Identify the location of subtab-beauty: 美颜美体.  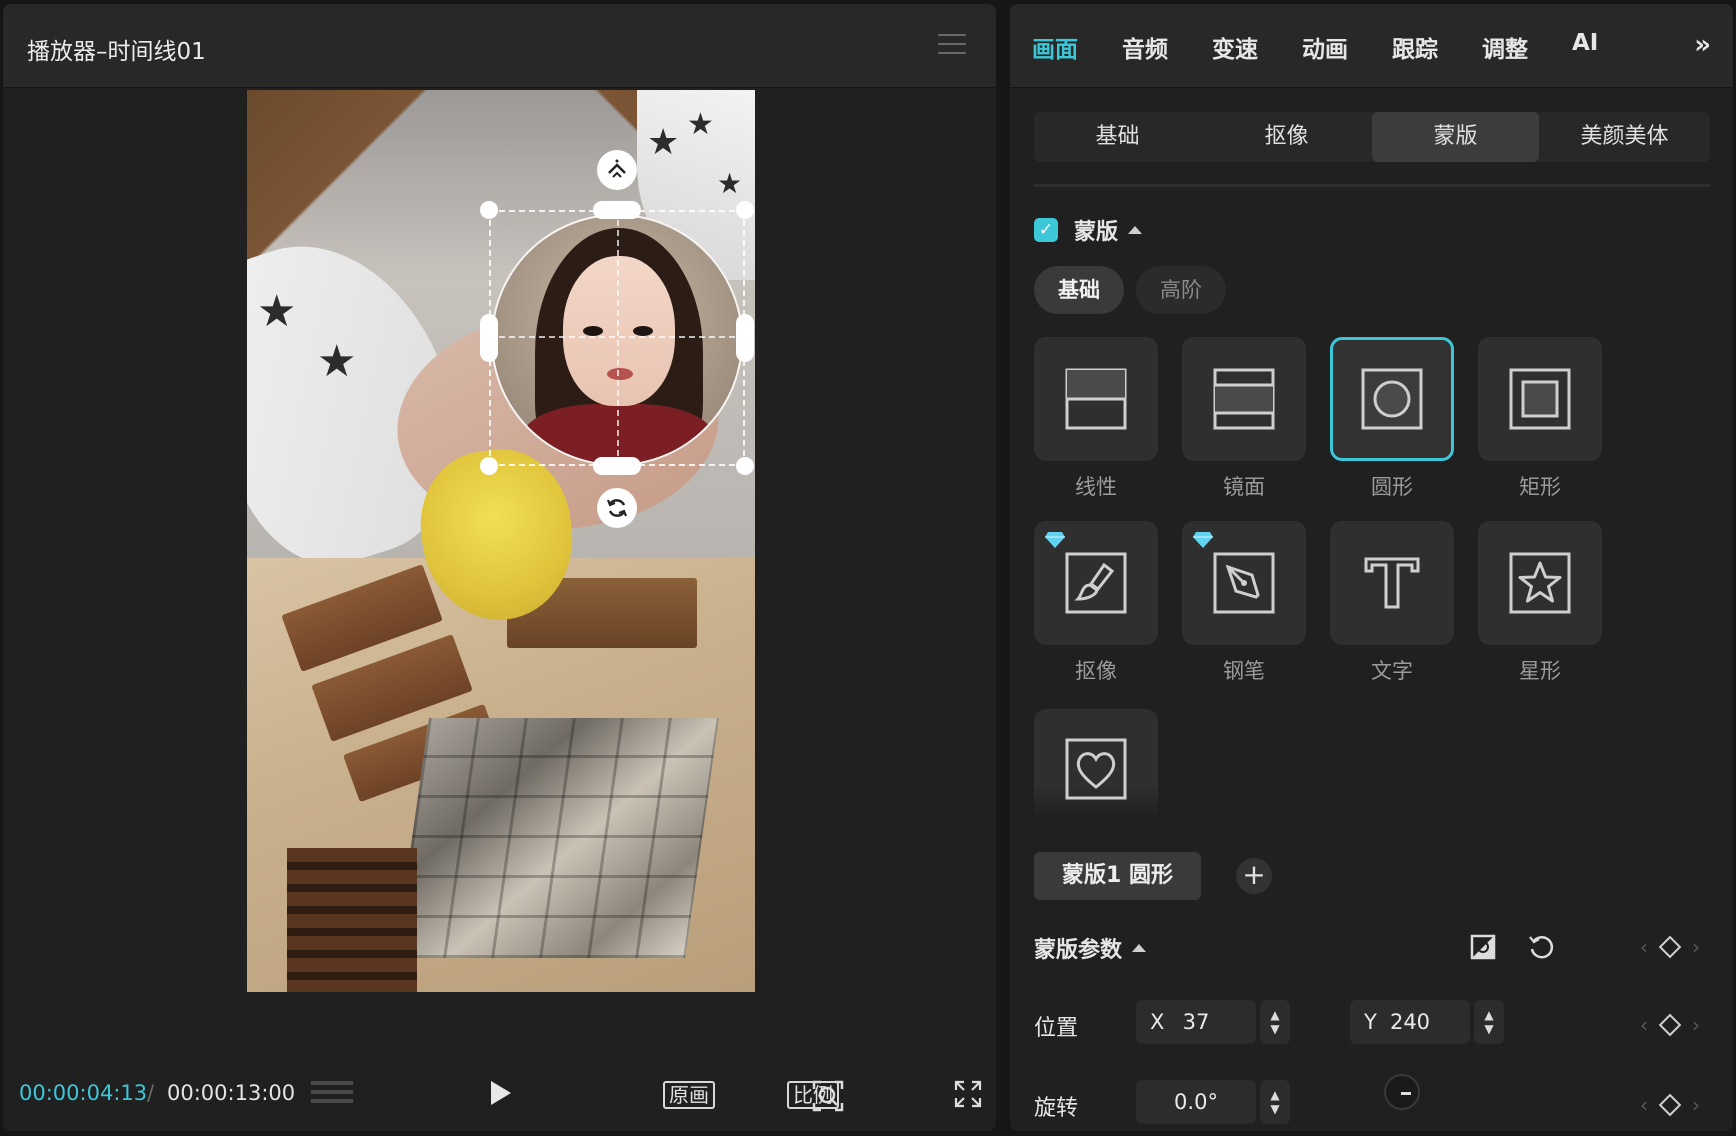
(1624, 137).